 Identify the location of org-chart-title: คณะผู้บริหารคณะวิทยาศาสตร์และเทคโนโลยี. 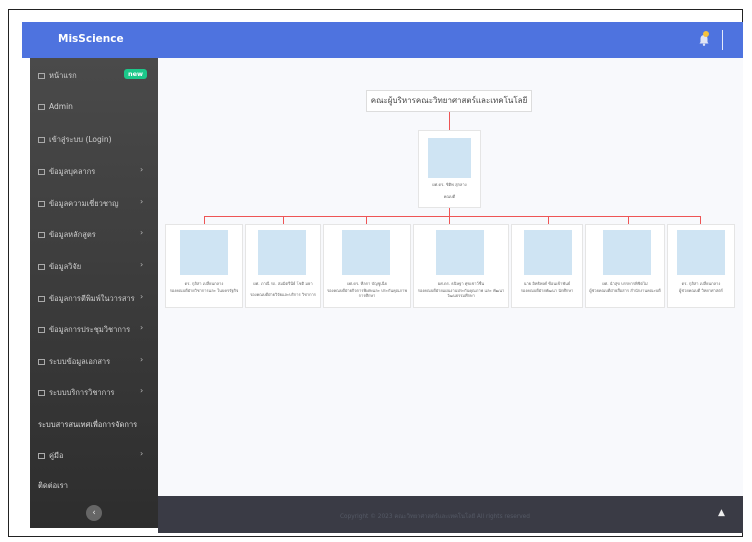
(449, 101).